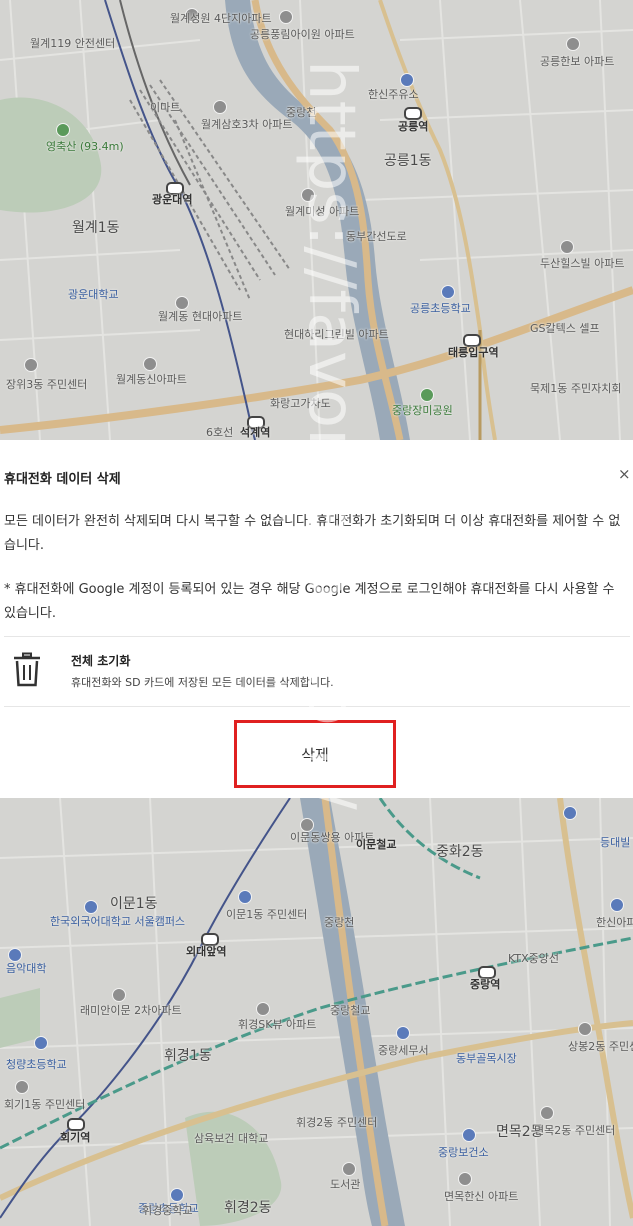 The height and width of the screenshot is (1226, 633). I want to click on option-title: 전체 초기화, so click(101, 661).